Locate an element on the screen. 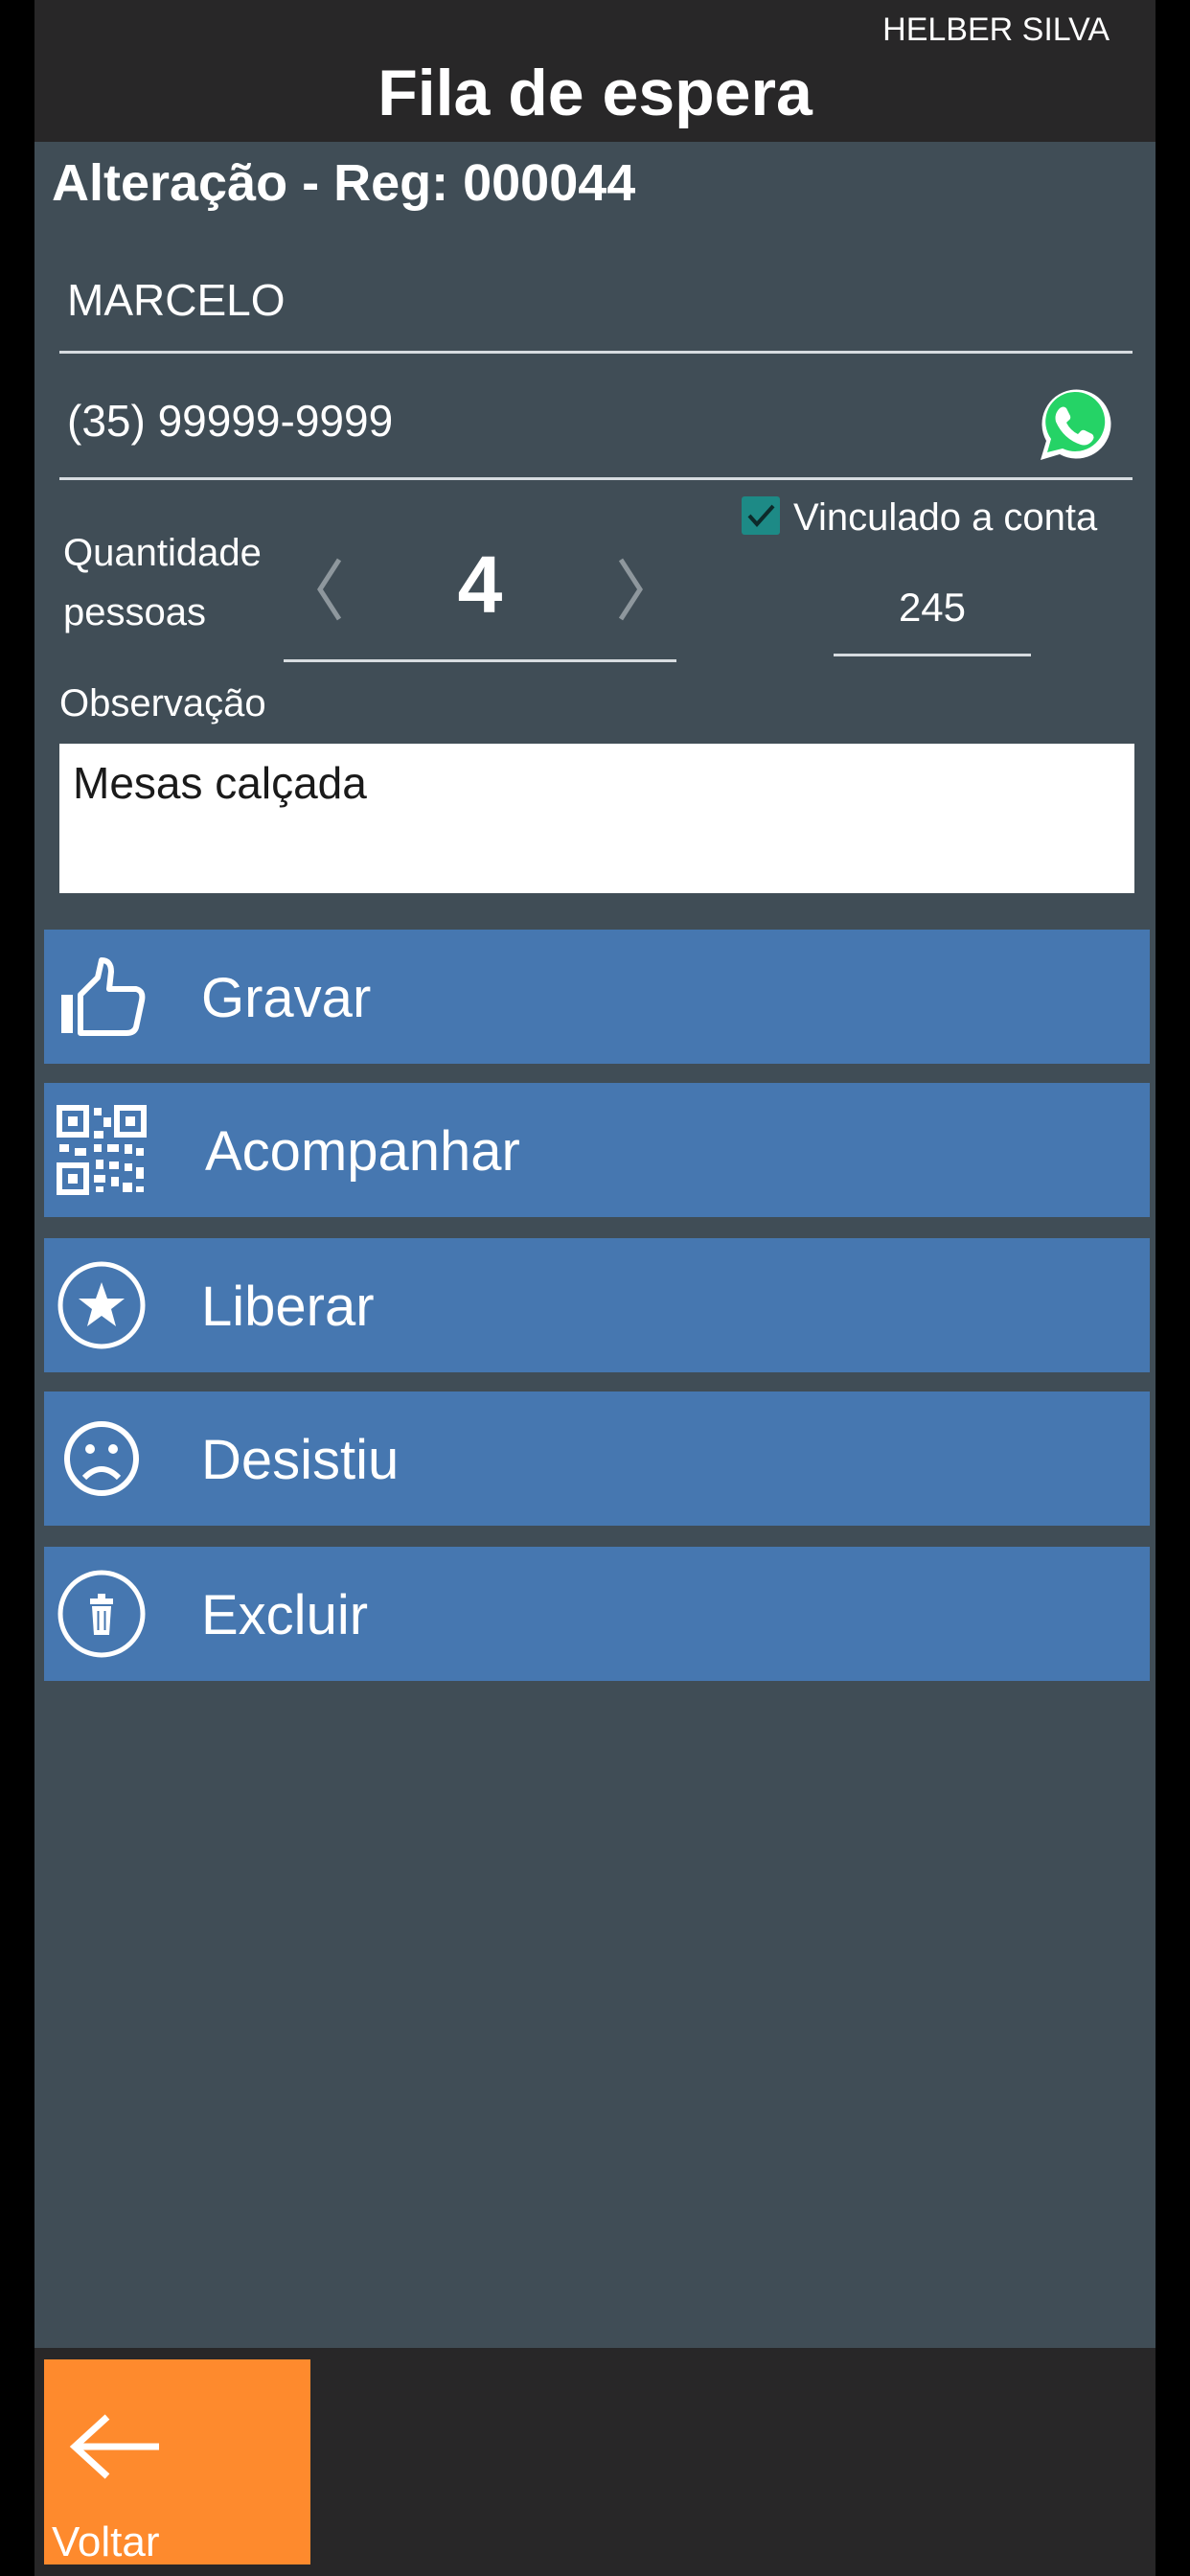 This screenshot has width=1190, height=2576. back-button: Voltar is located at coordinates (177, 2462).